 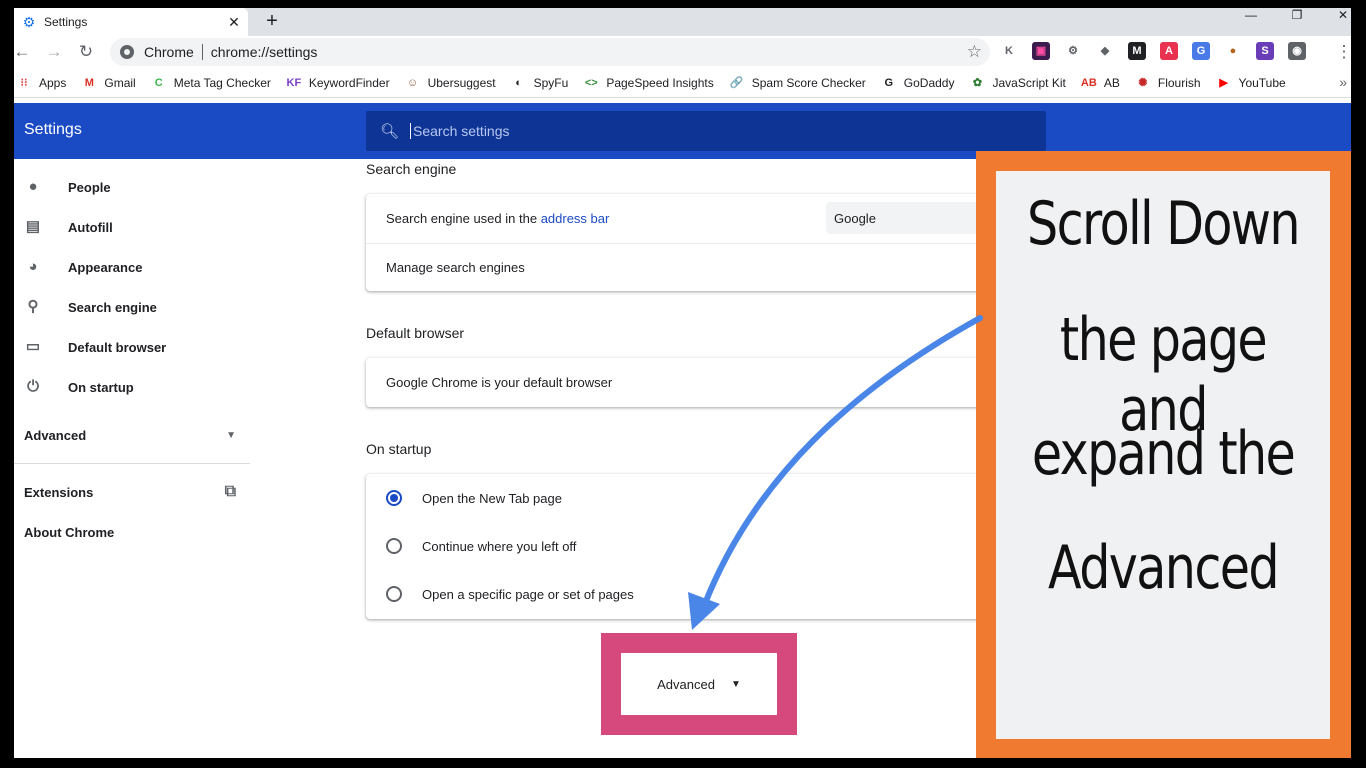 I want to click on search-engine-used-label: Search engine used in the address bar, so click(x=497, y=218).